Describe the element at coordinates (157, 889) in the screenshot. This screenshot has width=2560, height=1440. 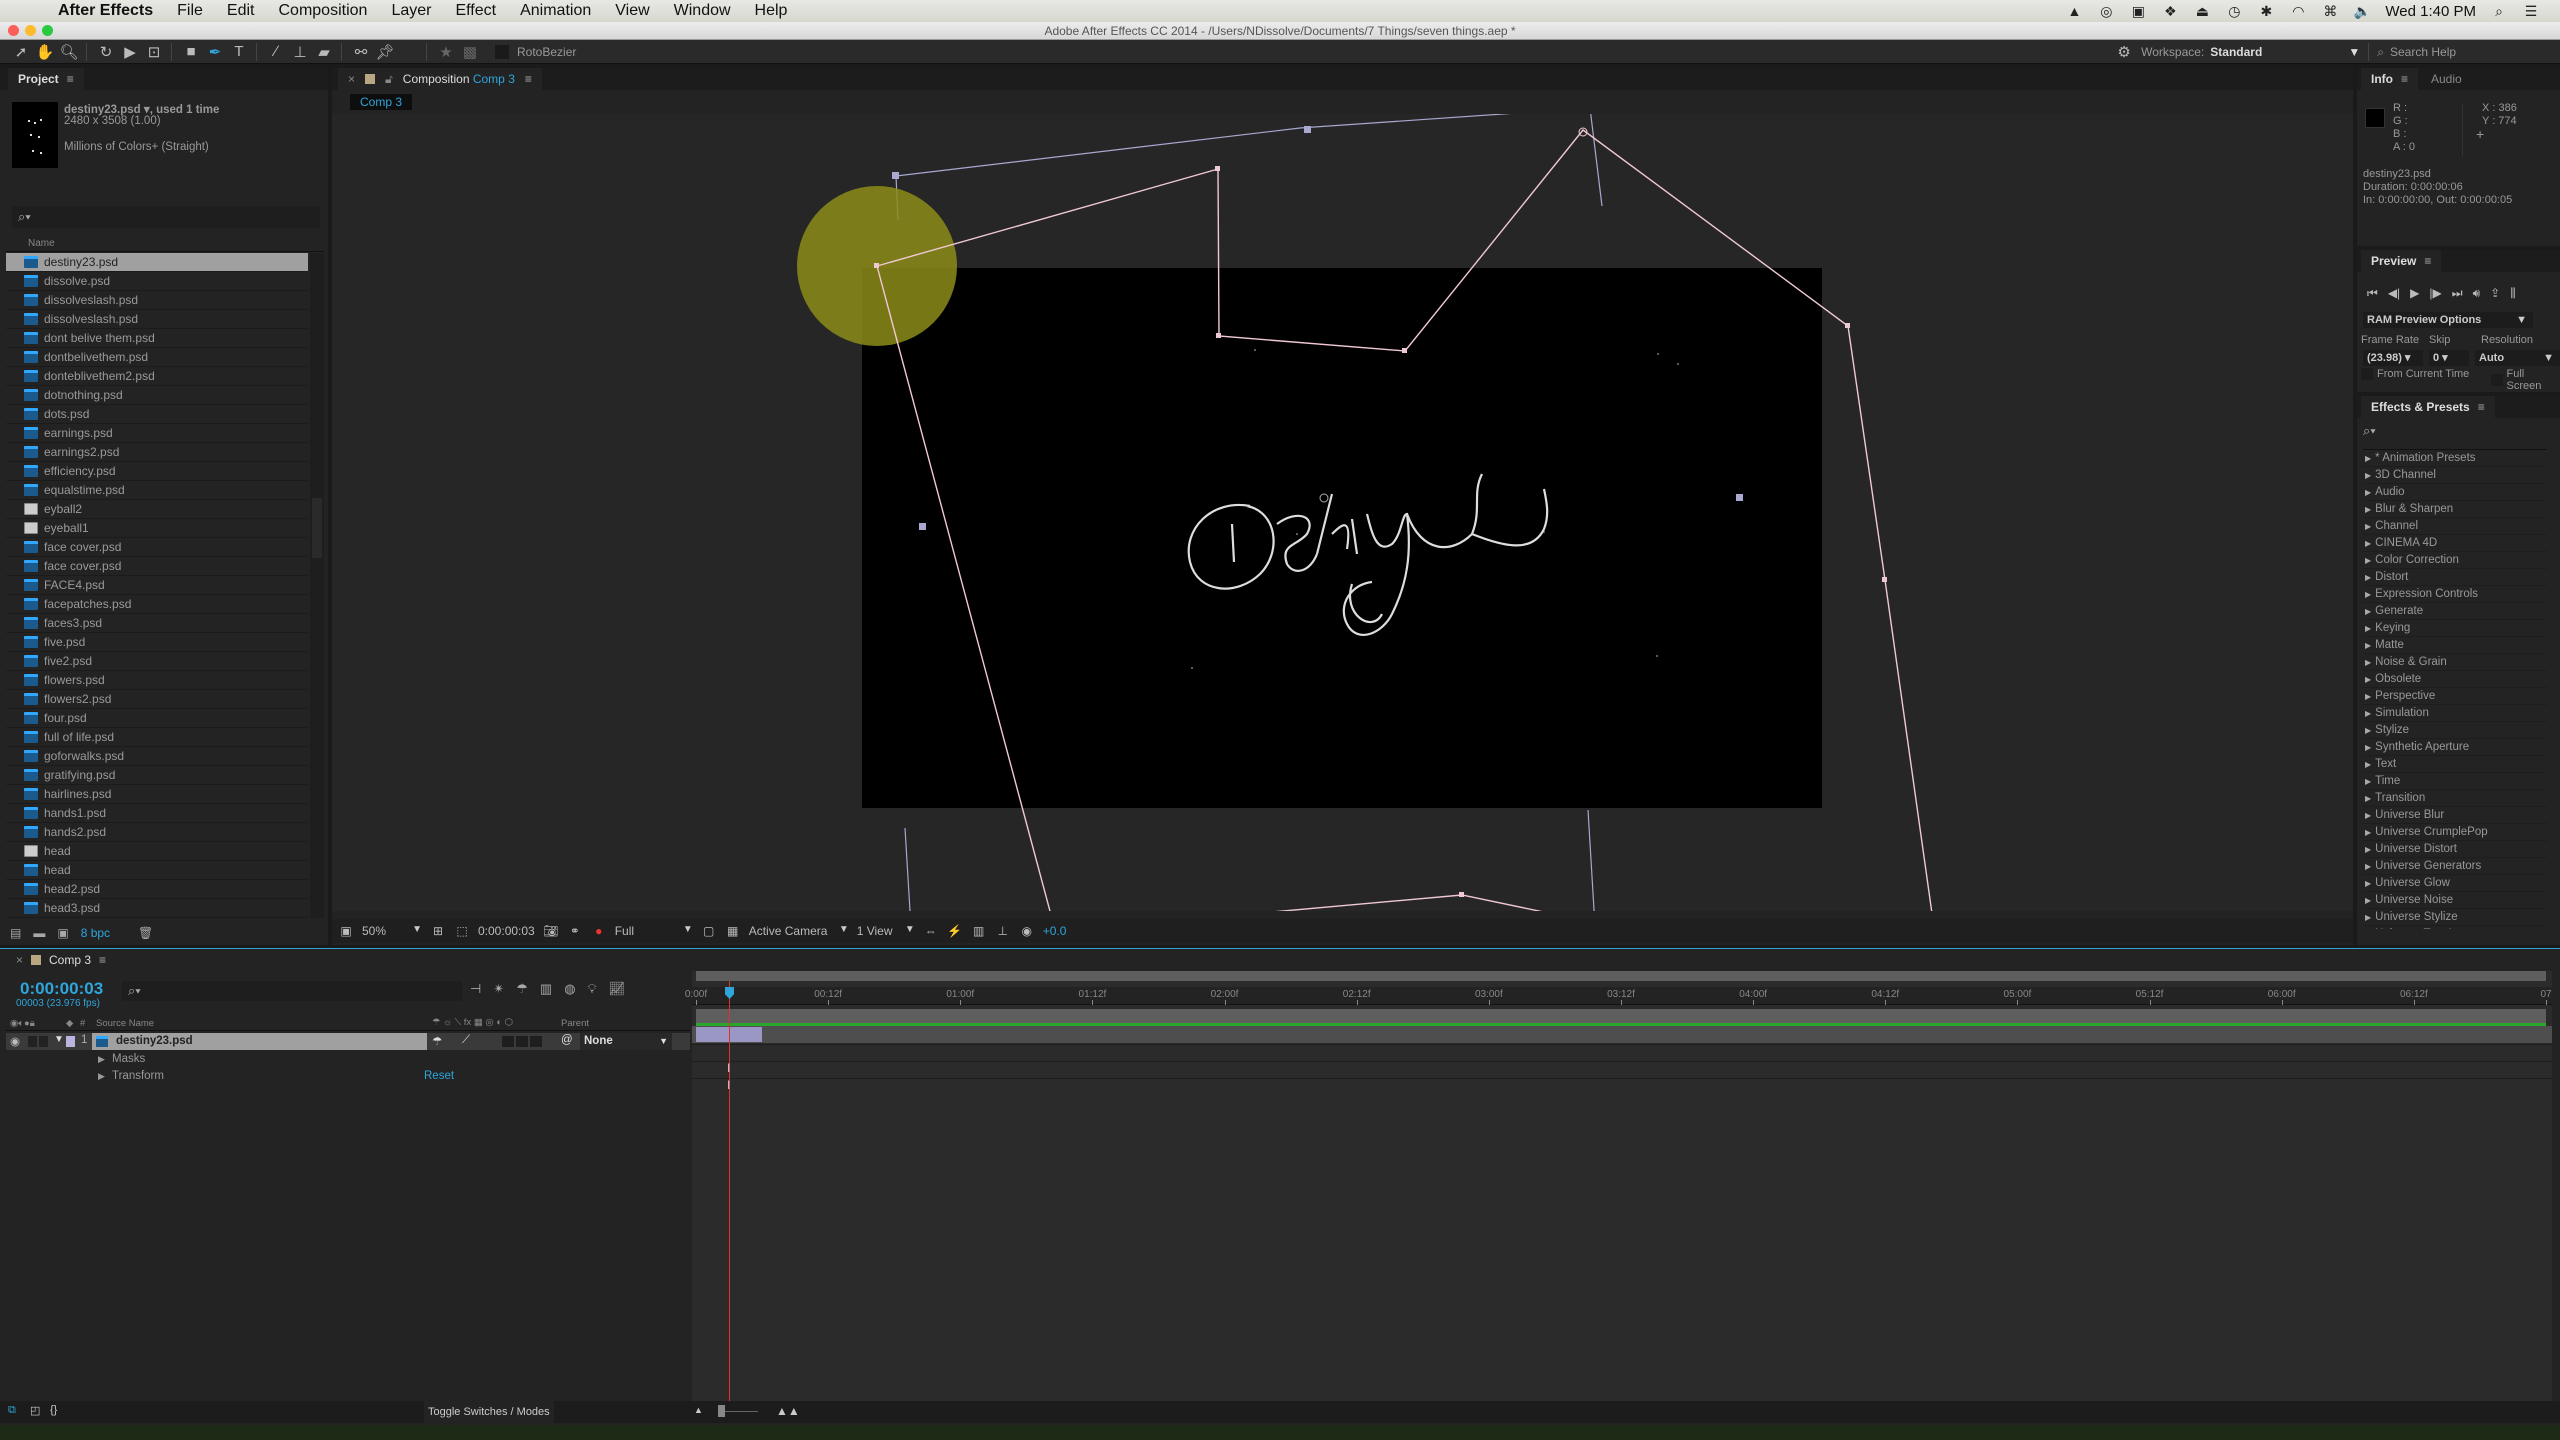
I see `project-item: head2.psd` at that location.